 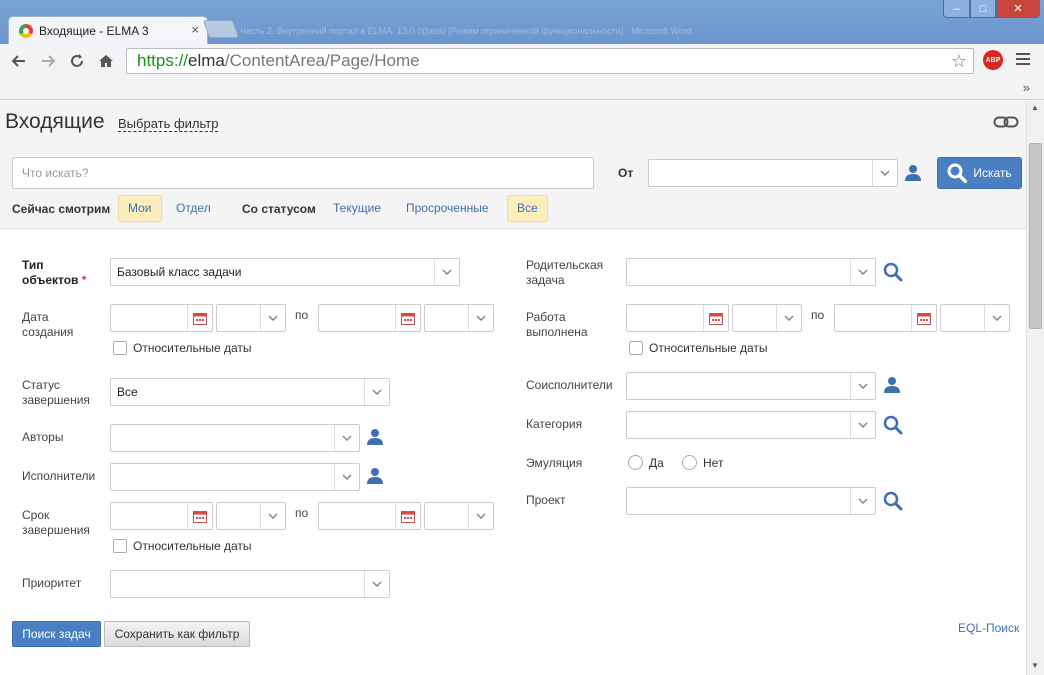 What do you see at coordinates (303, 173) in the screenshot?
I see `search-input` at bounding box center [303, 173].